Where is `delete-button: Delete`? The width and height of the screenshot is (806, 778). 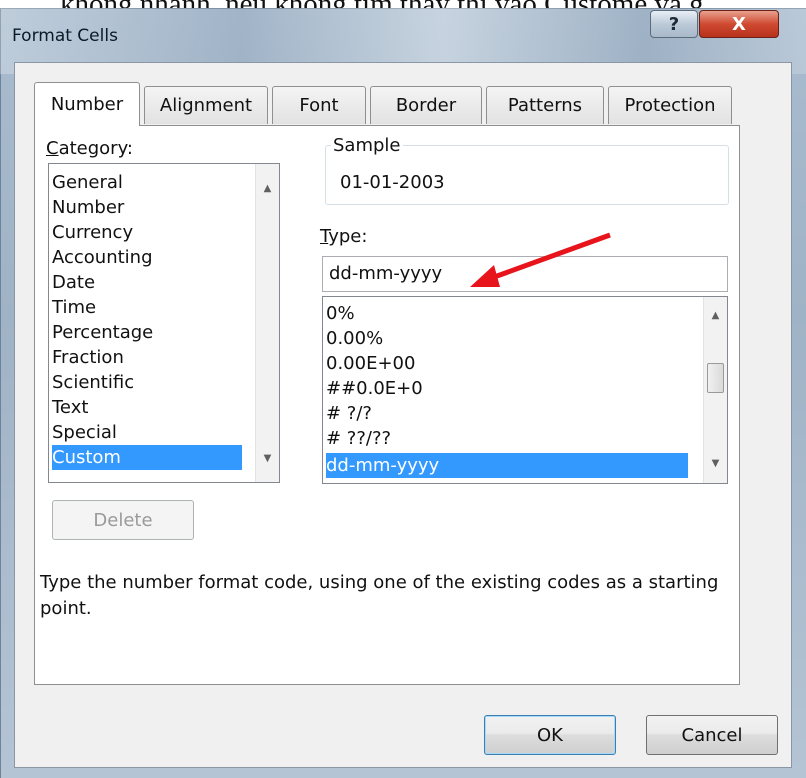
delete-button: Delete is located at coordinates (123, 520).